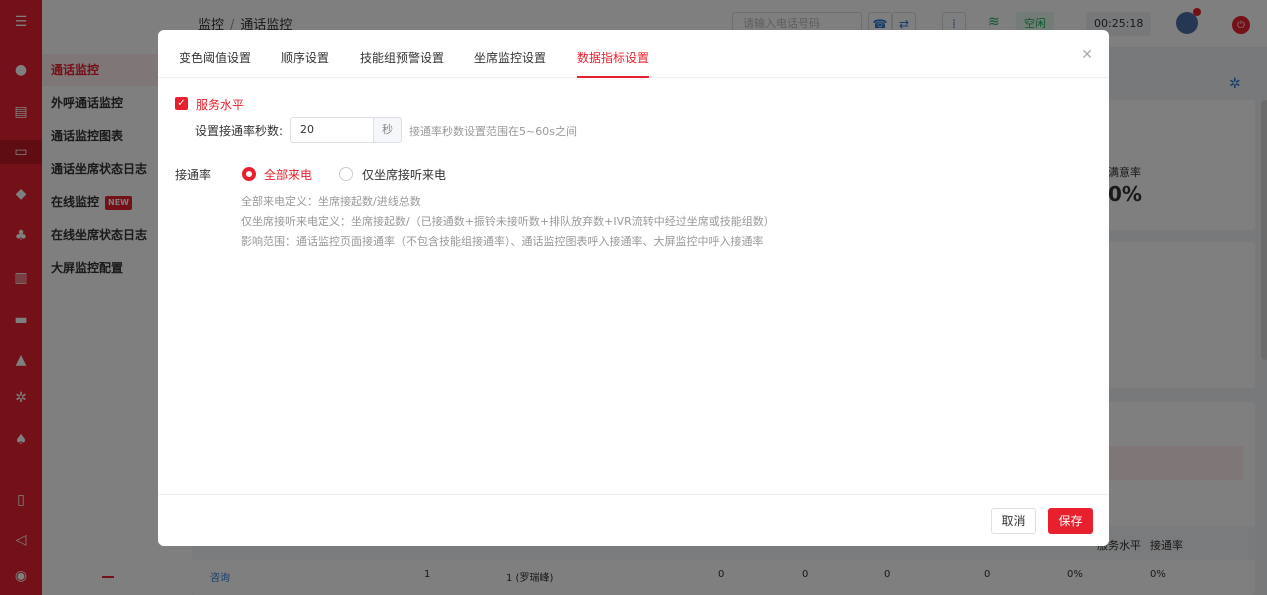 Image resolution: width=1267 pixels, height=595 pixels. What do you see at coordinates (332, 130) in the screenshot?
I see `seconds-input: 20` at bounding box center [332, 130].